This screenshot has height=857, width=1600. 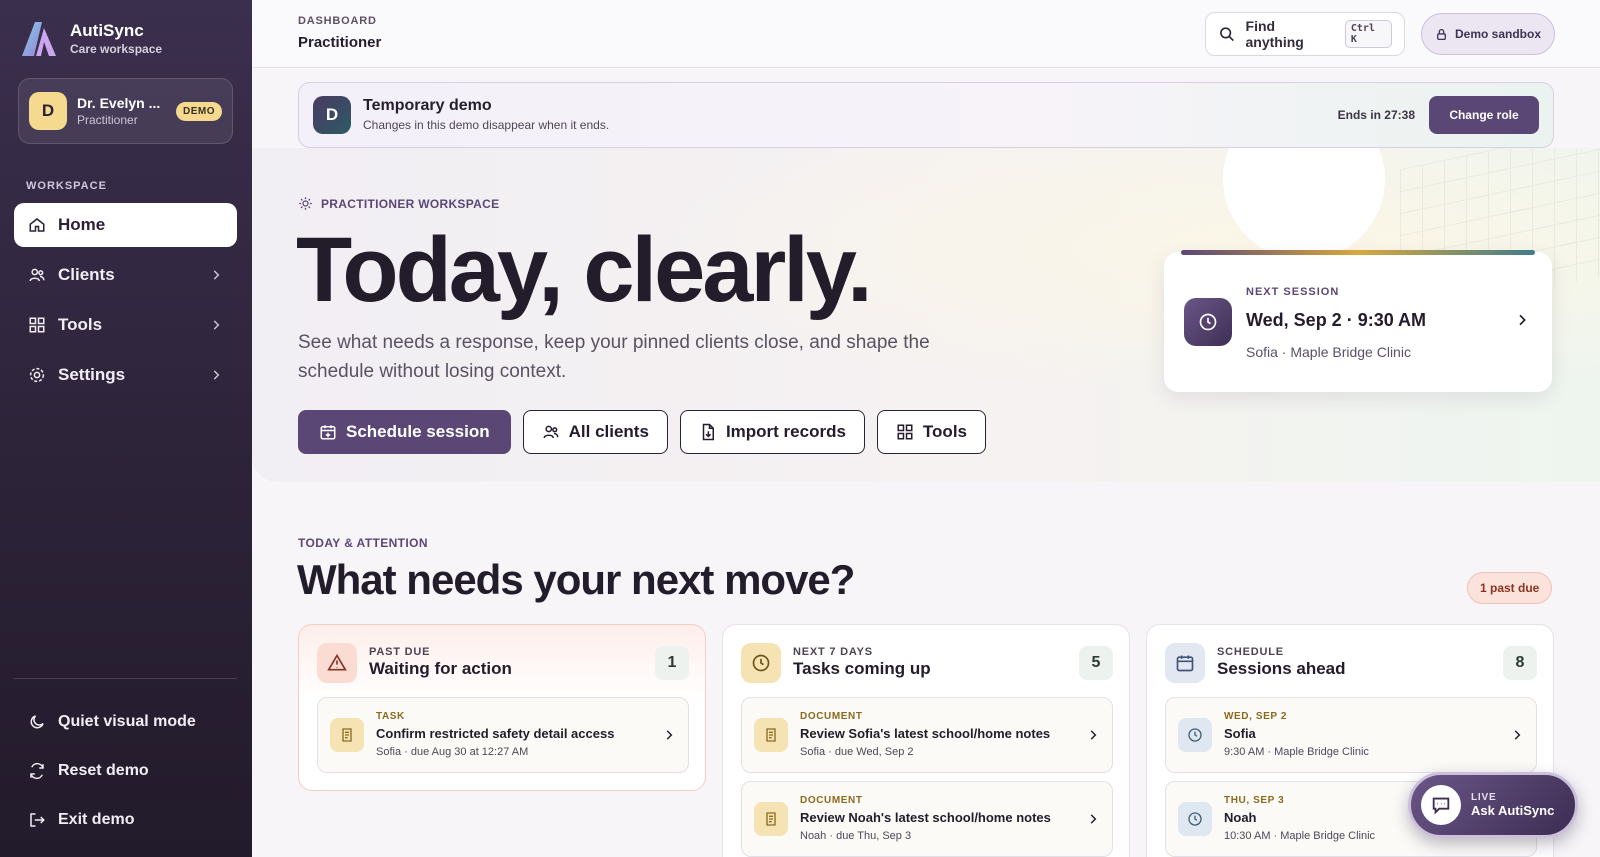 I want to click on user-role: Practitioner, so click(x=107, y=120).